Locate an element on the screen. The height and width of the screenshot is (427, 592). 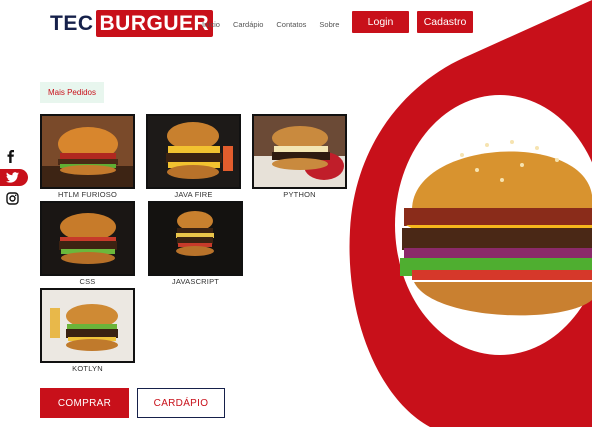
twitter-link is located at coordinates (14, 177).